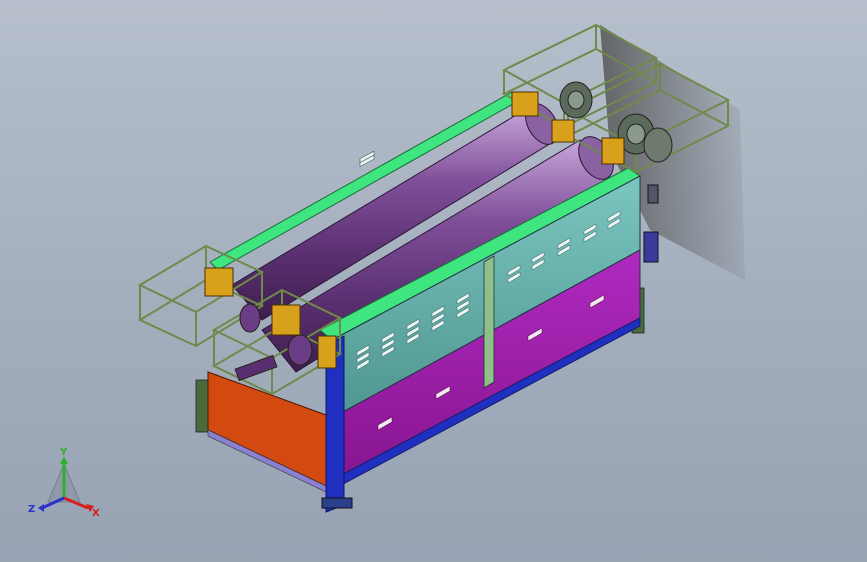 This screenshot has width=867, height=562. I want to click on leg-foot, so click(337, 503).